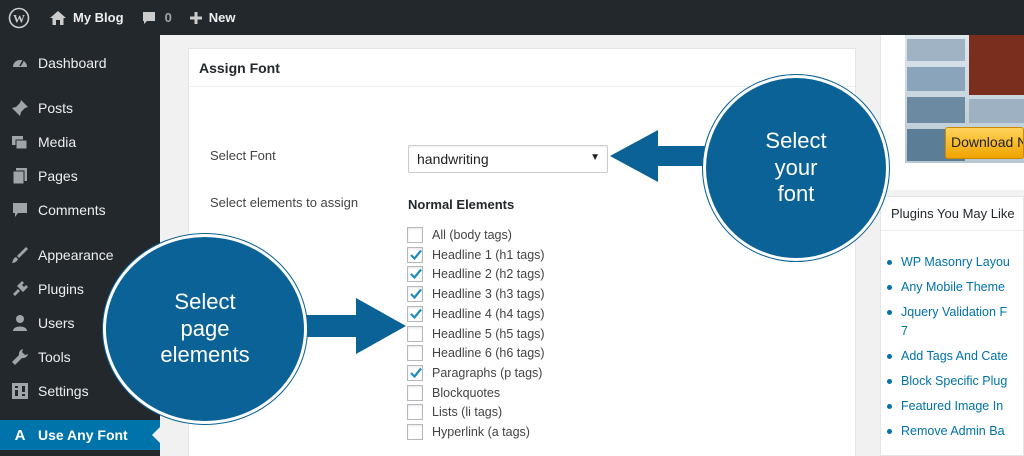 This screenshot has width=1024, height=456. Describe the element at coordinates (488, 334) in the screenshot. I see `element-checkbox-label: Headline 5 (h5 tags)` at that location.